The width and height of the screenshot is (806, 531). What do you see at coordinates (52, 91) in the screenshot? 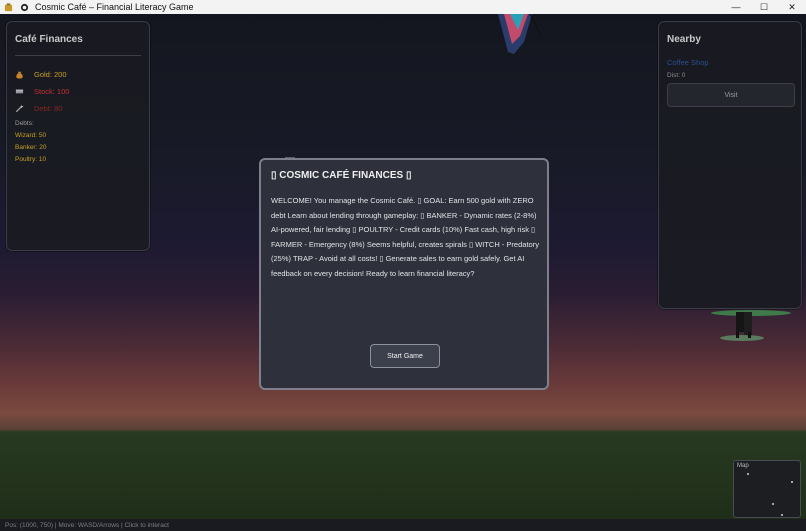
I see `stock-value: Stock: 100` at bounding box center [52, 91].